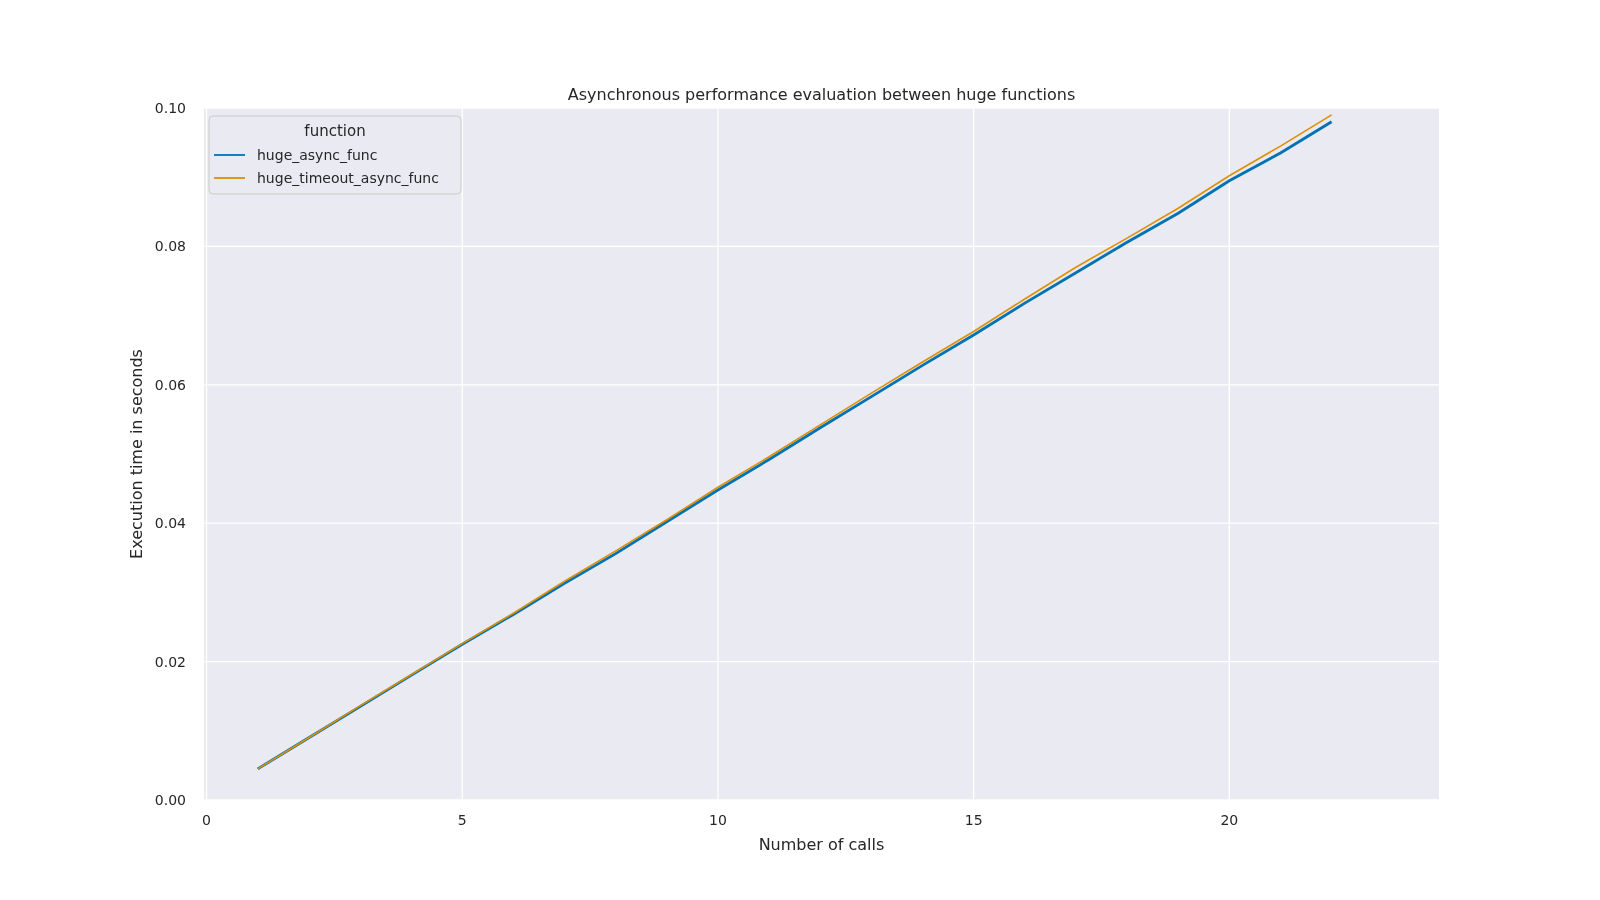  Describe the element at coordinates (170, 523) in the screenshot. I see `y-tick-label: 0.04` at that location.